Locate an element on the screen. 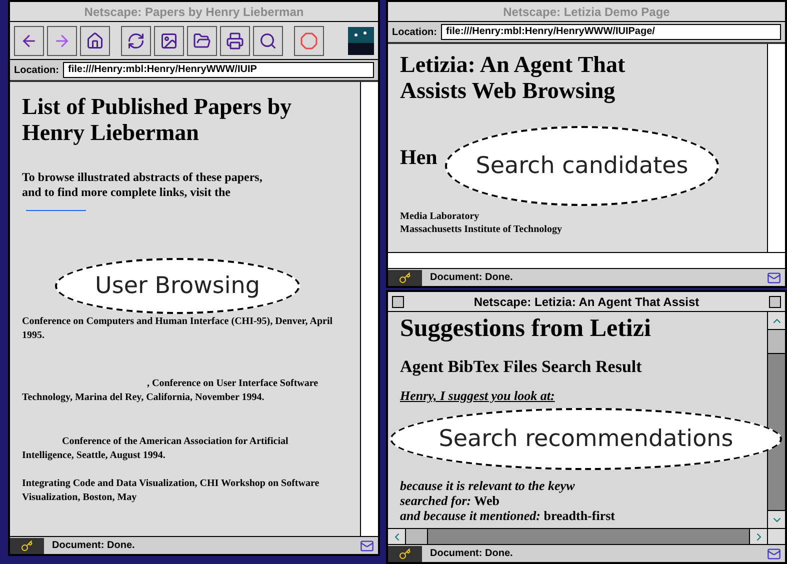 The width and height of the screenshot is (787, 564). image-icon is located at coordinates (169, 41).